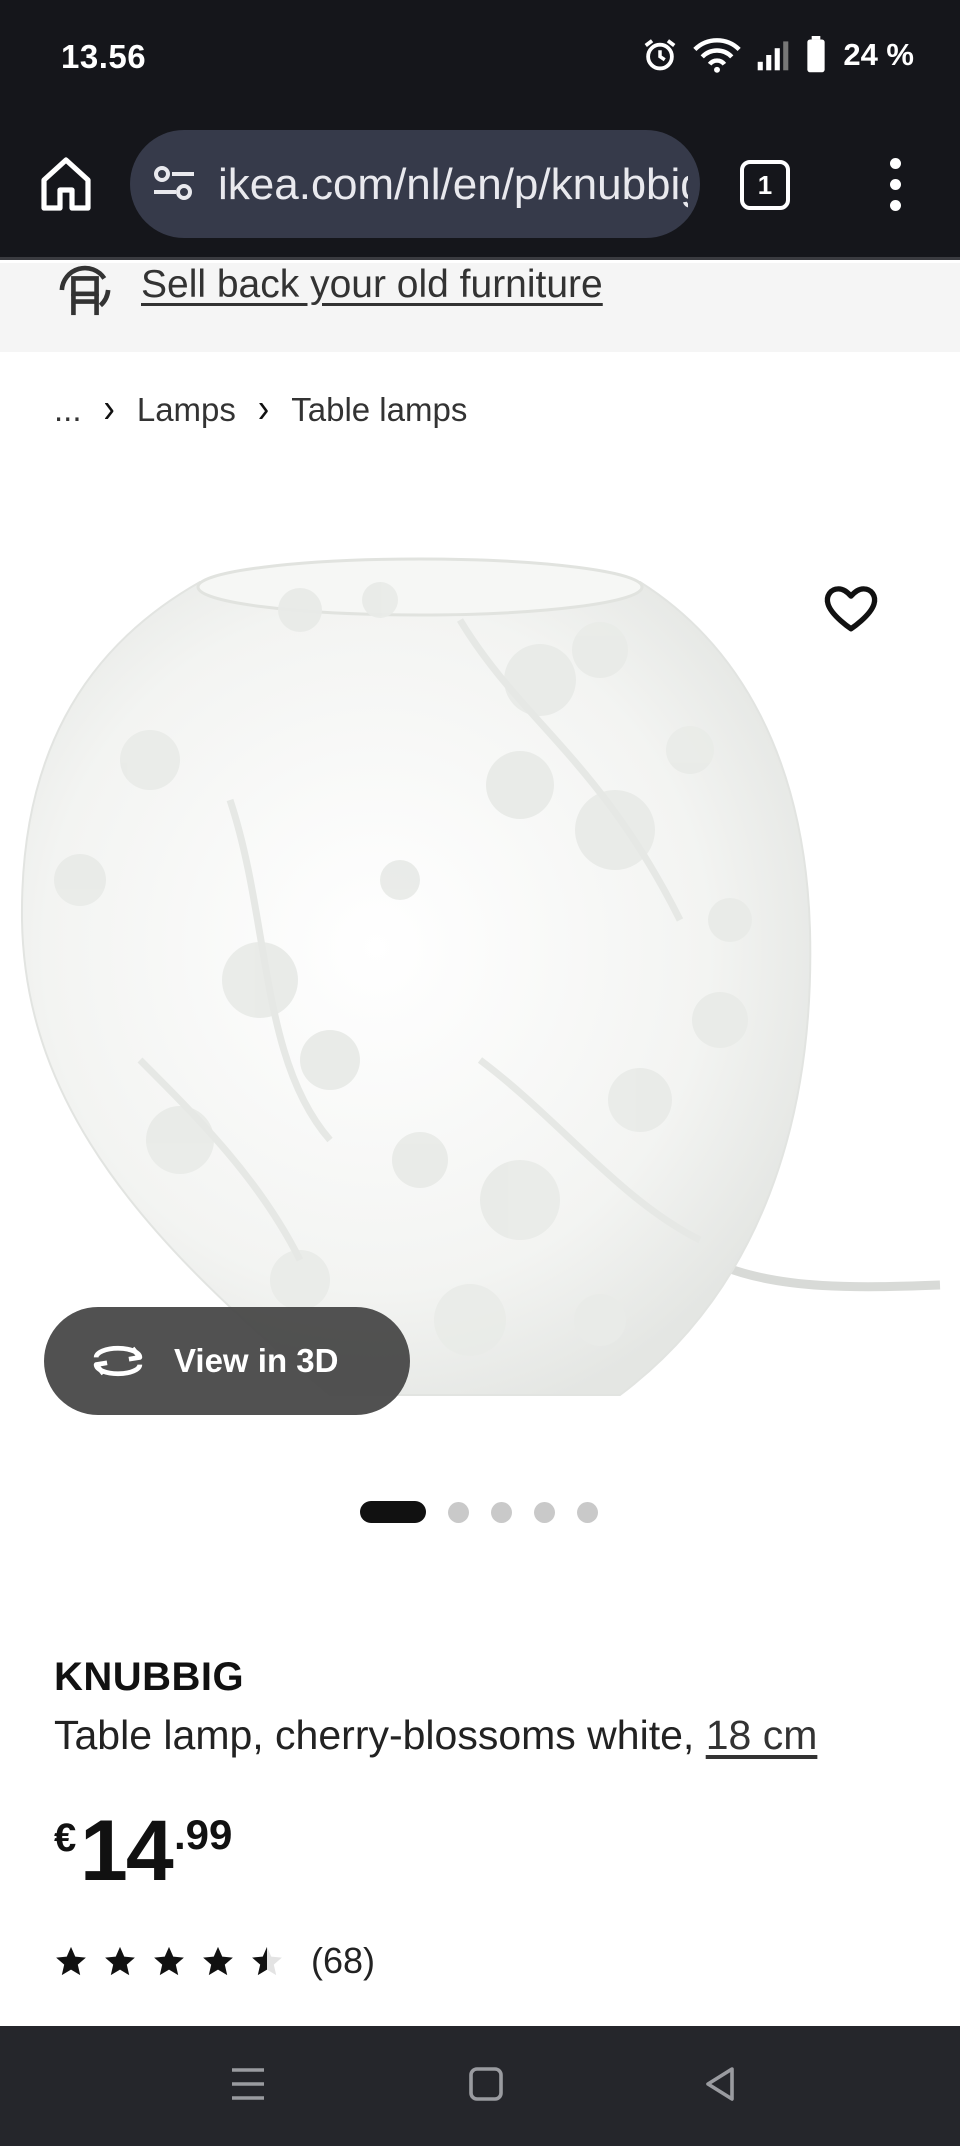 This screenshot has height=2146, width=960. Describe the element at coordinates (480, 59) in the screenshot. I see `status-bar: 13.56 24 %` at that location.